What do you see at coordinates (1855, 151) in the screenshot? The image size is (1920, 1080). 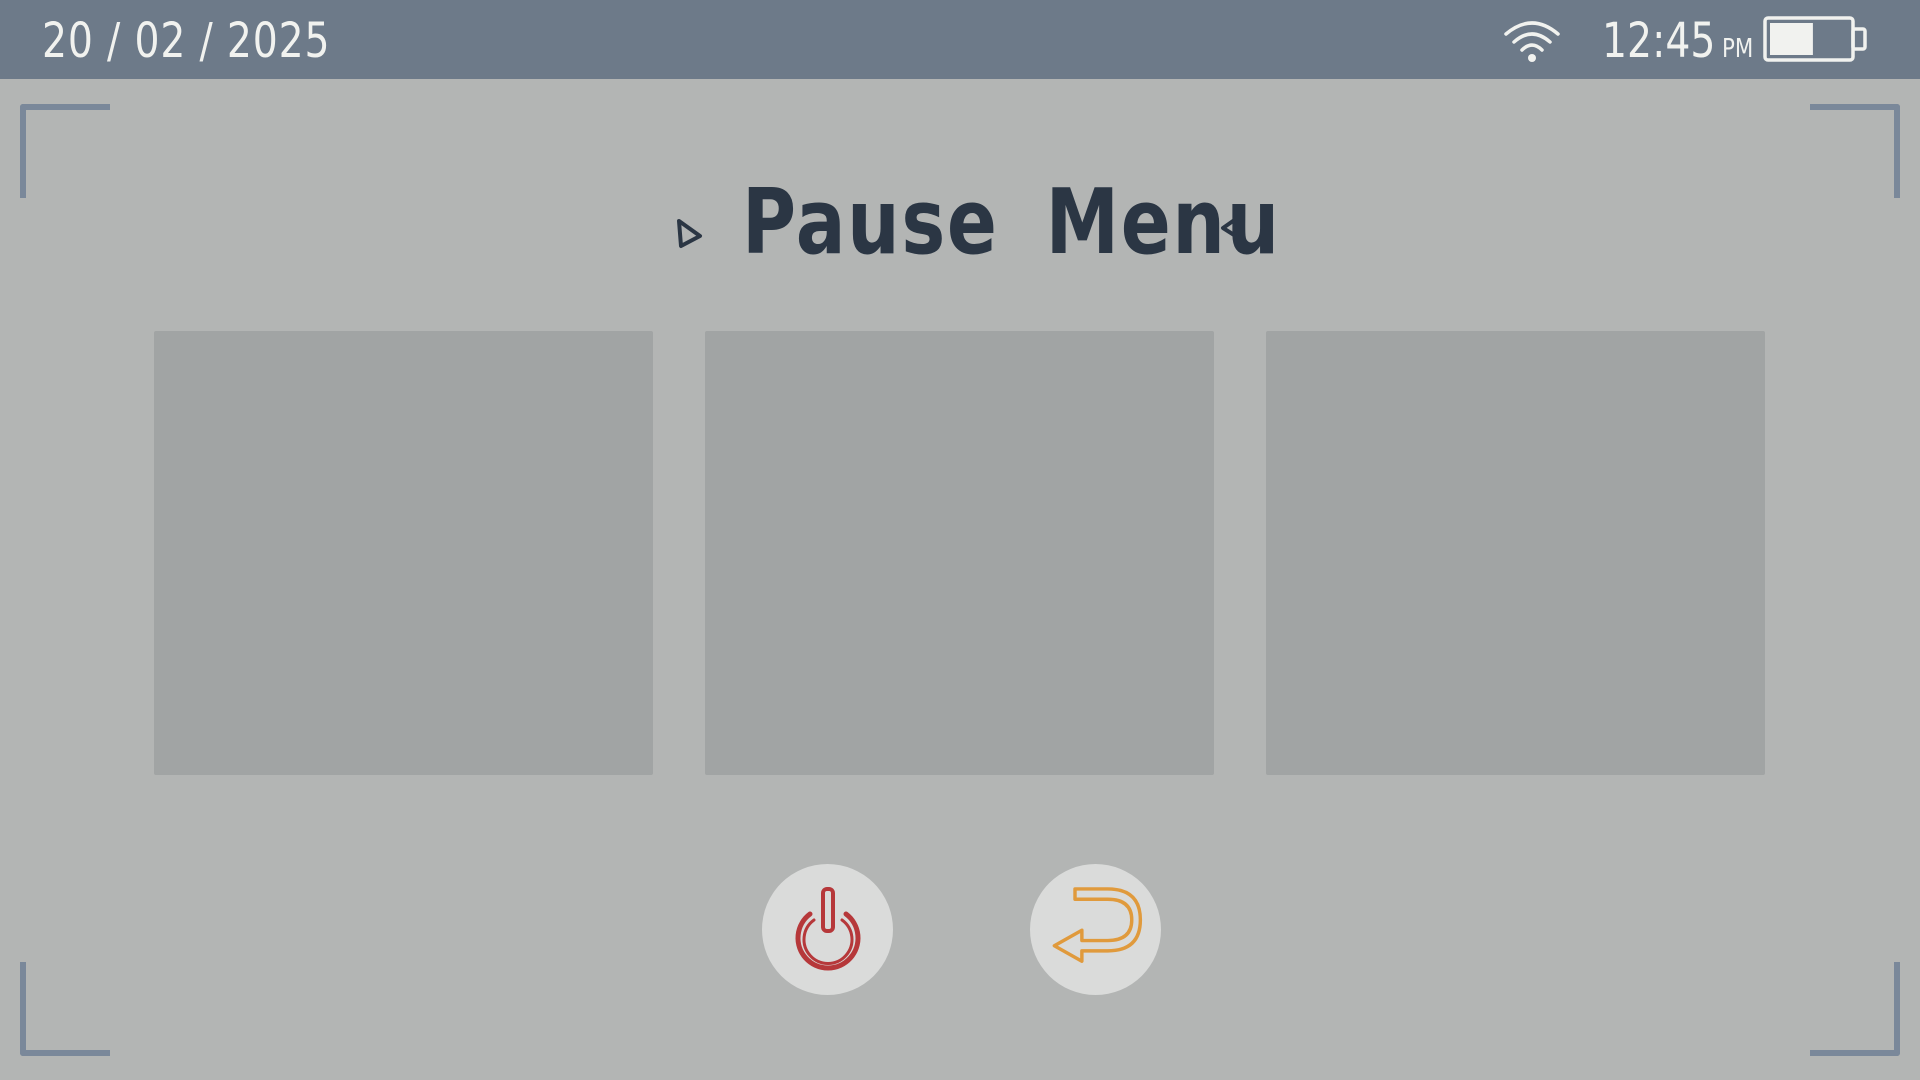 I see `corner-bracket-top-right` at bounding box center [1855, 151].